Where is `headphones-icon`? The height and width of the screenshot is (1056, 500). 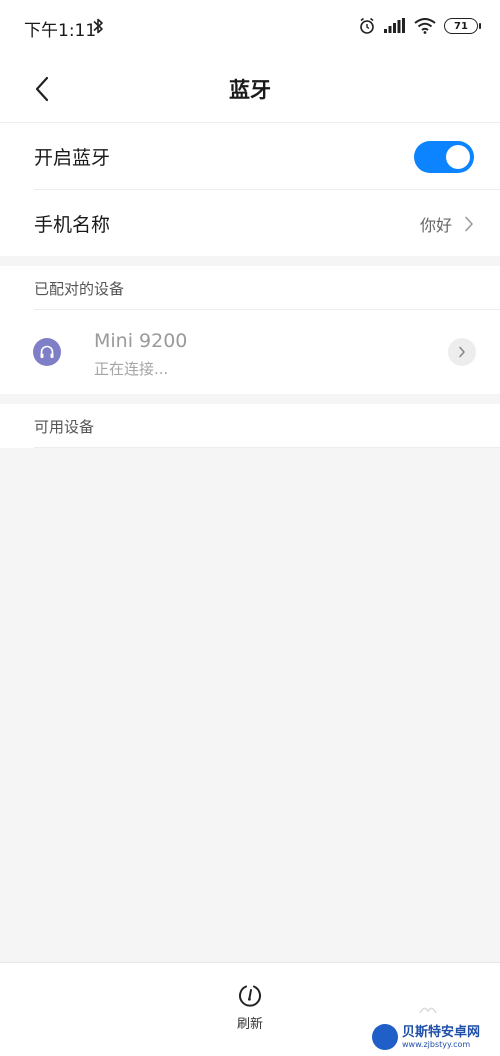 headphones-icon is located at coordinates (47, 352).